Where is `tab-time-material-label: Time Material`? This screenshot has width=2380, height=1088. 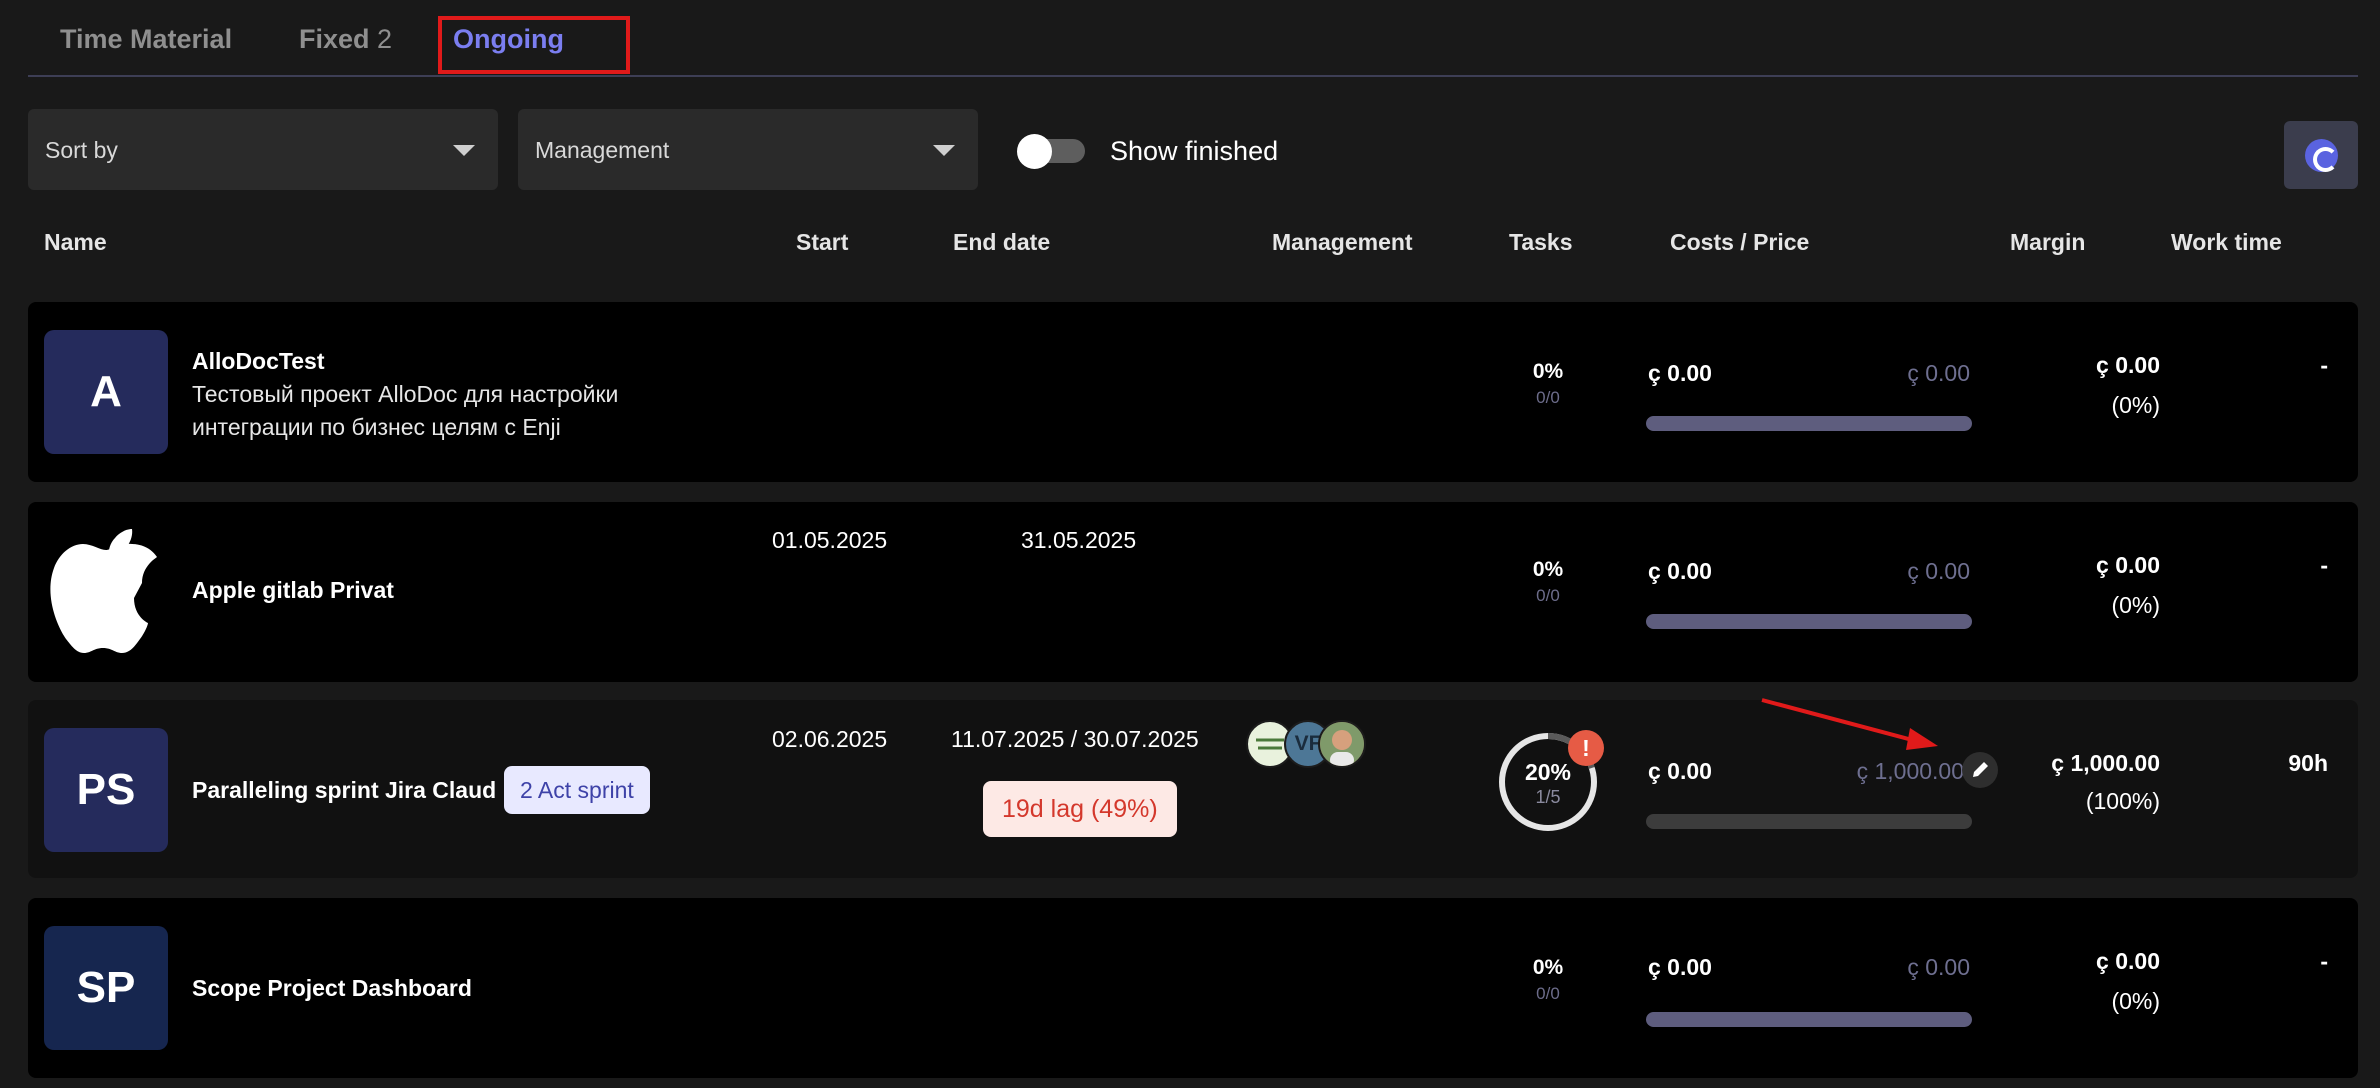
tab-time-material-label: Time Material is located at coordinates (146, 39).